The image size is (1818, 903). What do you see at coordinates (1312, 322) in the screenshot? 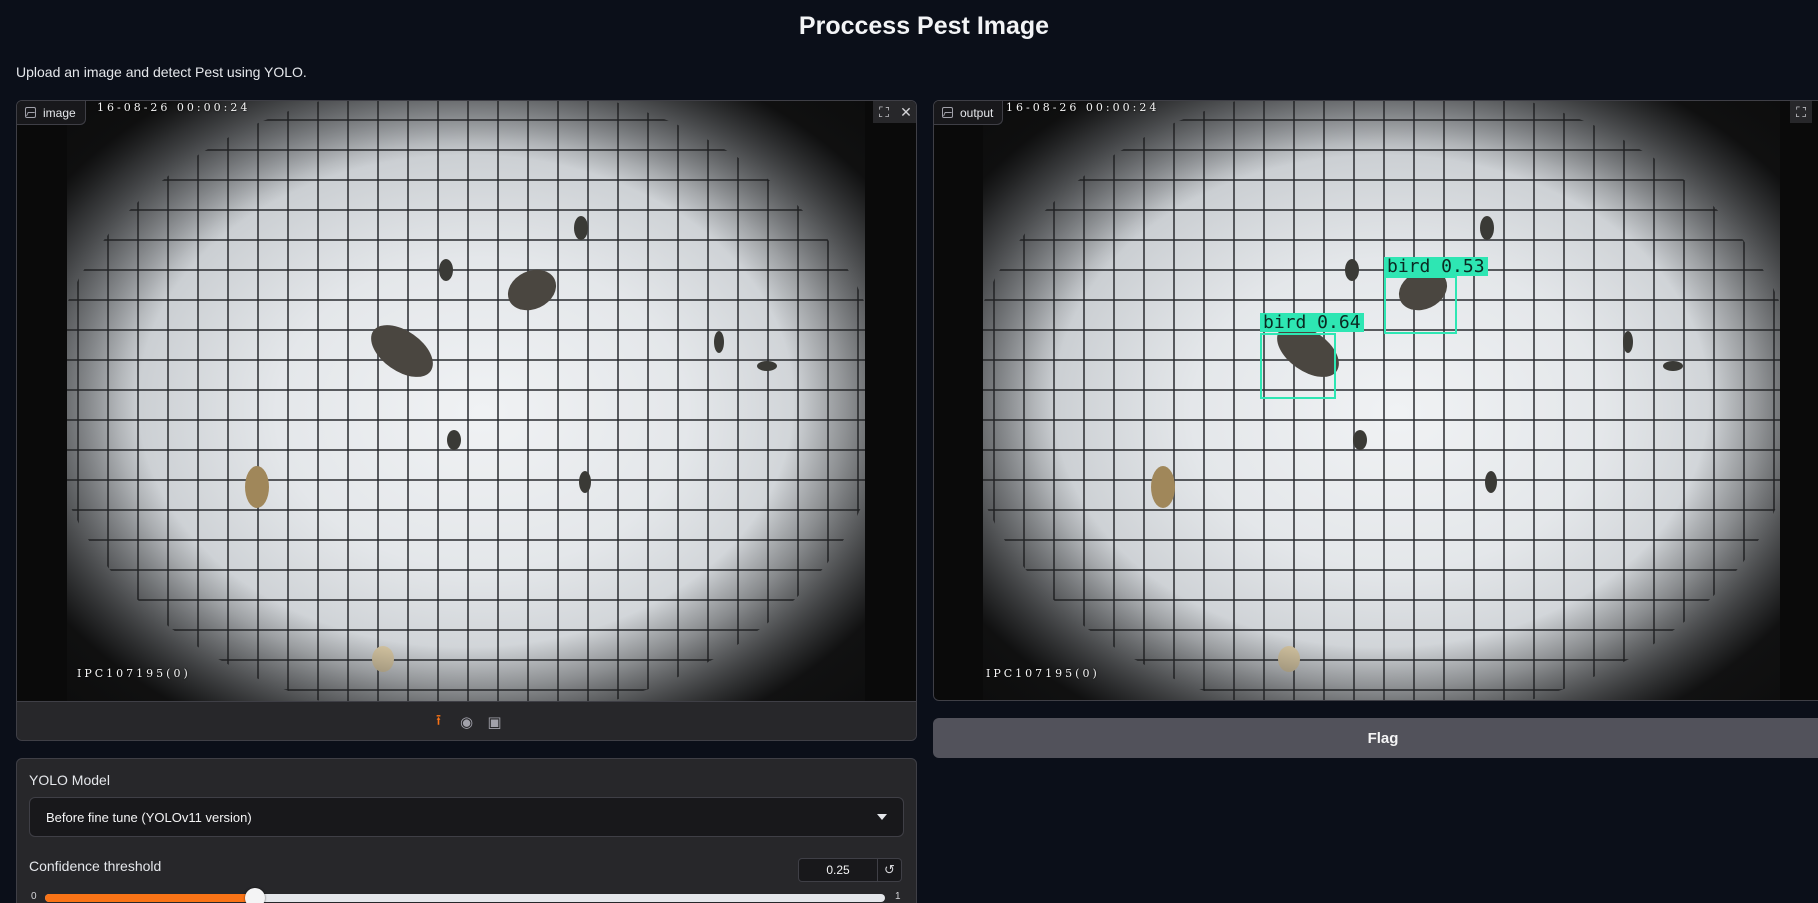
I see `detection-label: bird 0.64` at bounding box center [1312, 322].